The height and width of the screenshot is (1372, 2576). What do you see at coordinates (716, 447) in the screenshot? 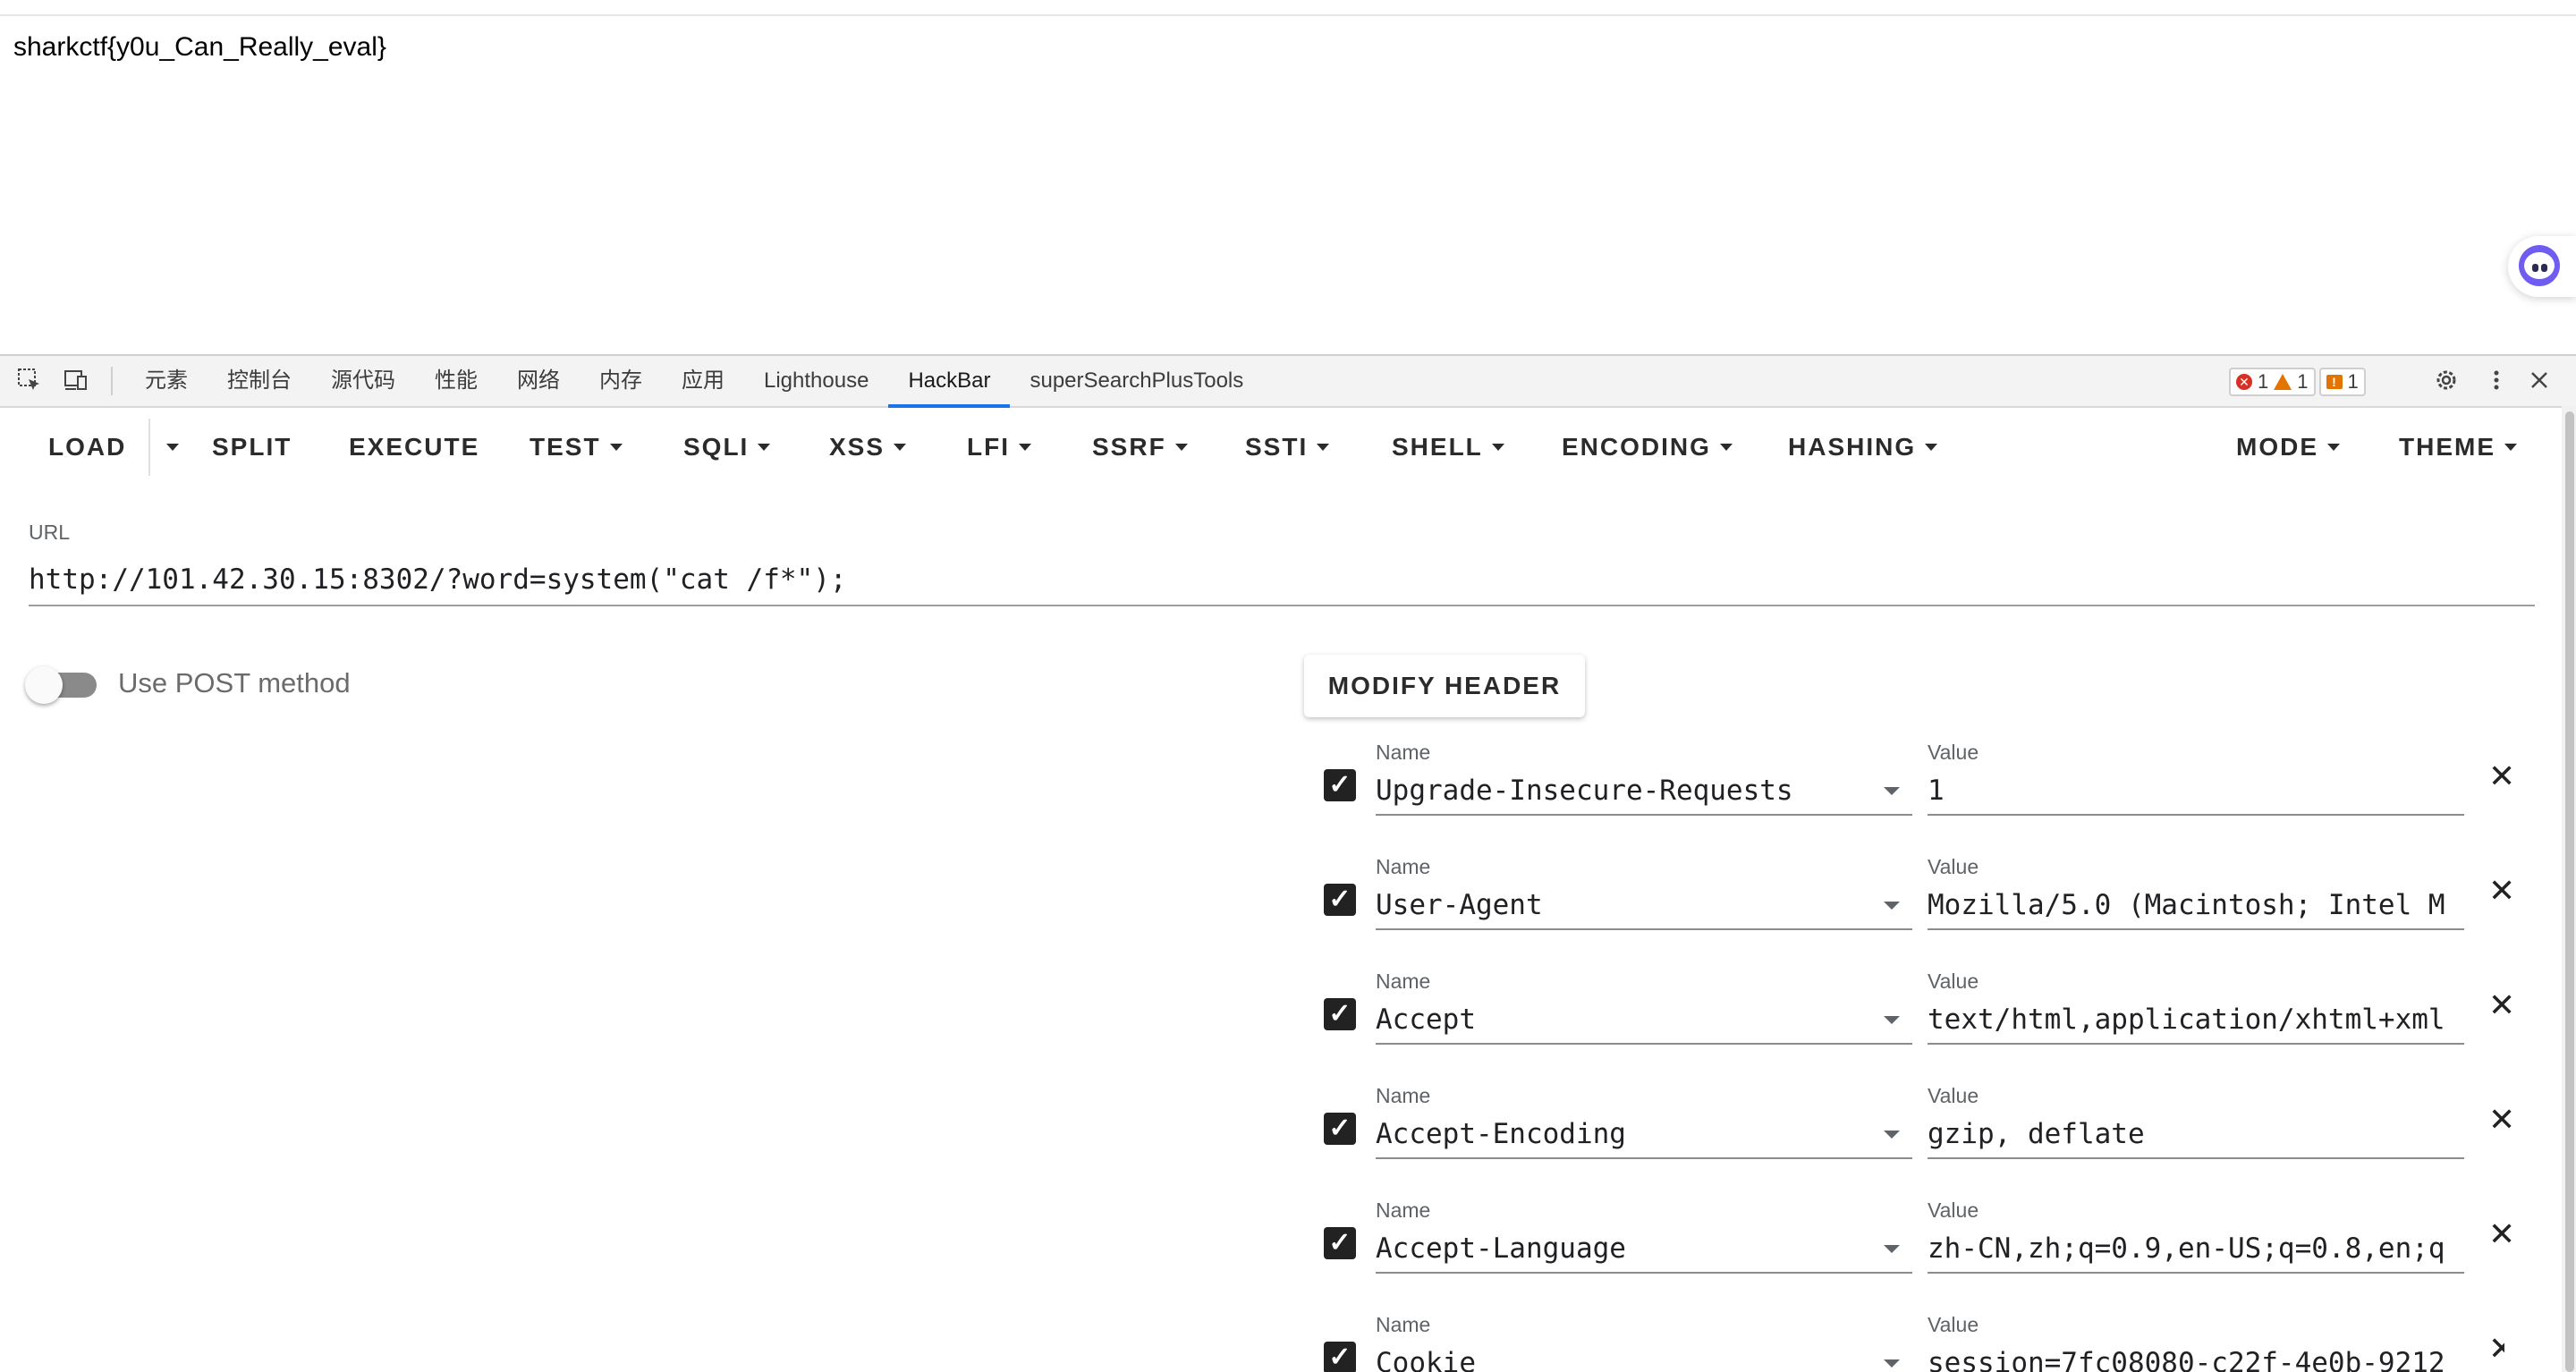
I see `sqli-label: SQLI` at bounding box center [716, 447].